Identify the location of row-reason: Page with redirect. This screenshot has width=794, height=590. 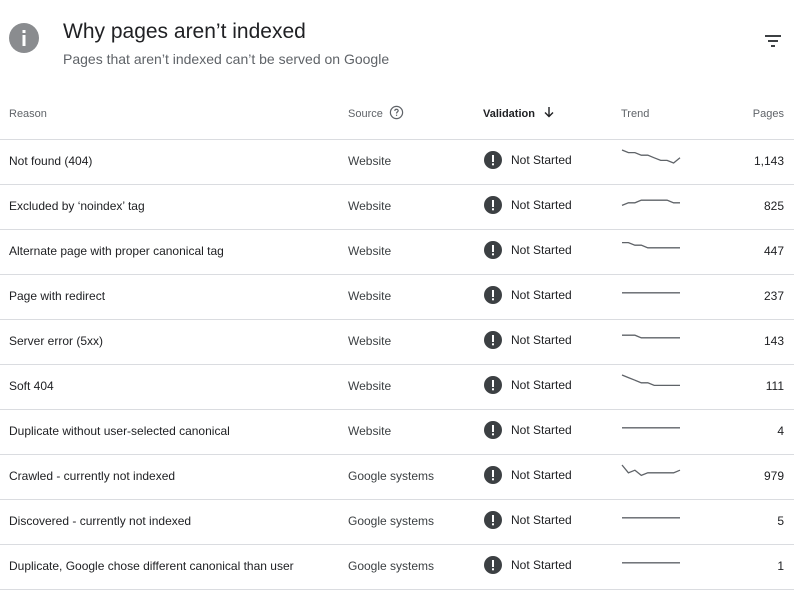
(57, 296).